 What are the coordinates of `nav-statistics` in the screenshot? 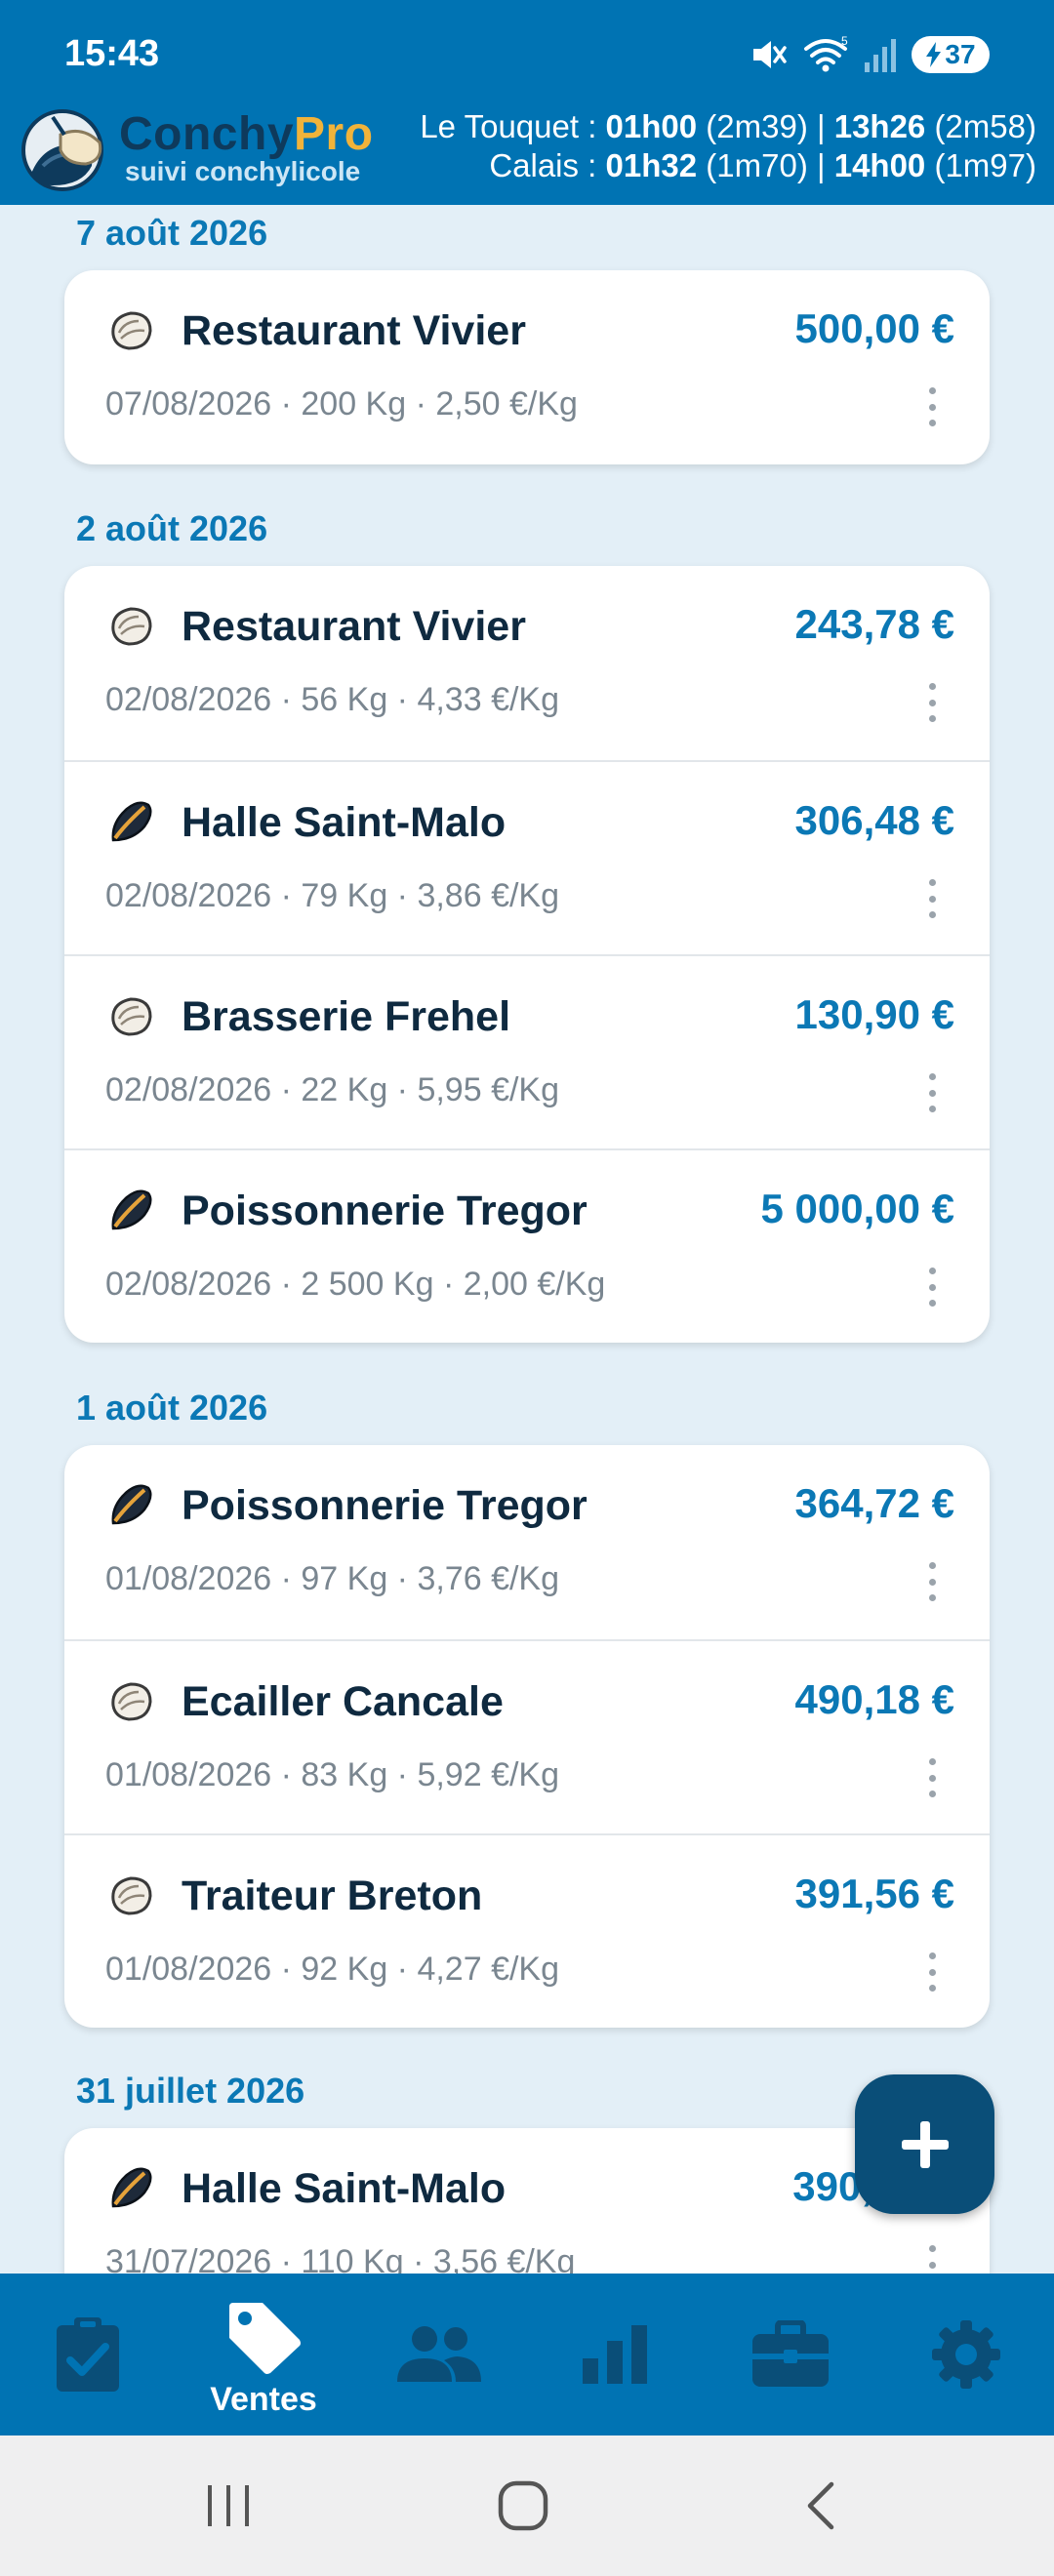 It's located at (615, 2354).